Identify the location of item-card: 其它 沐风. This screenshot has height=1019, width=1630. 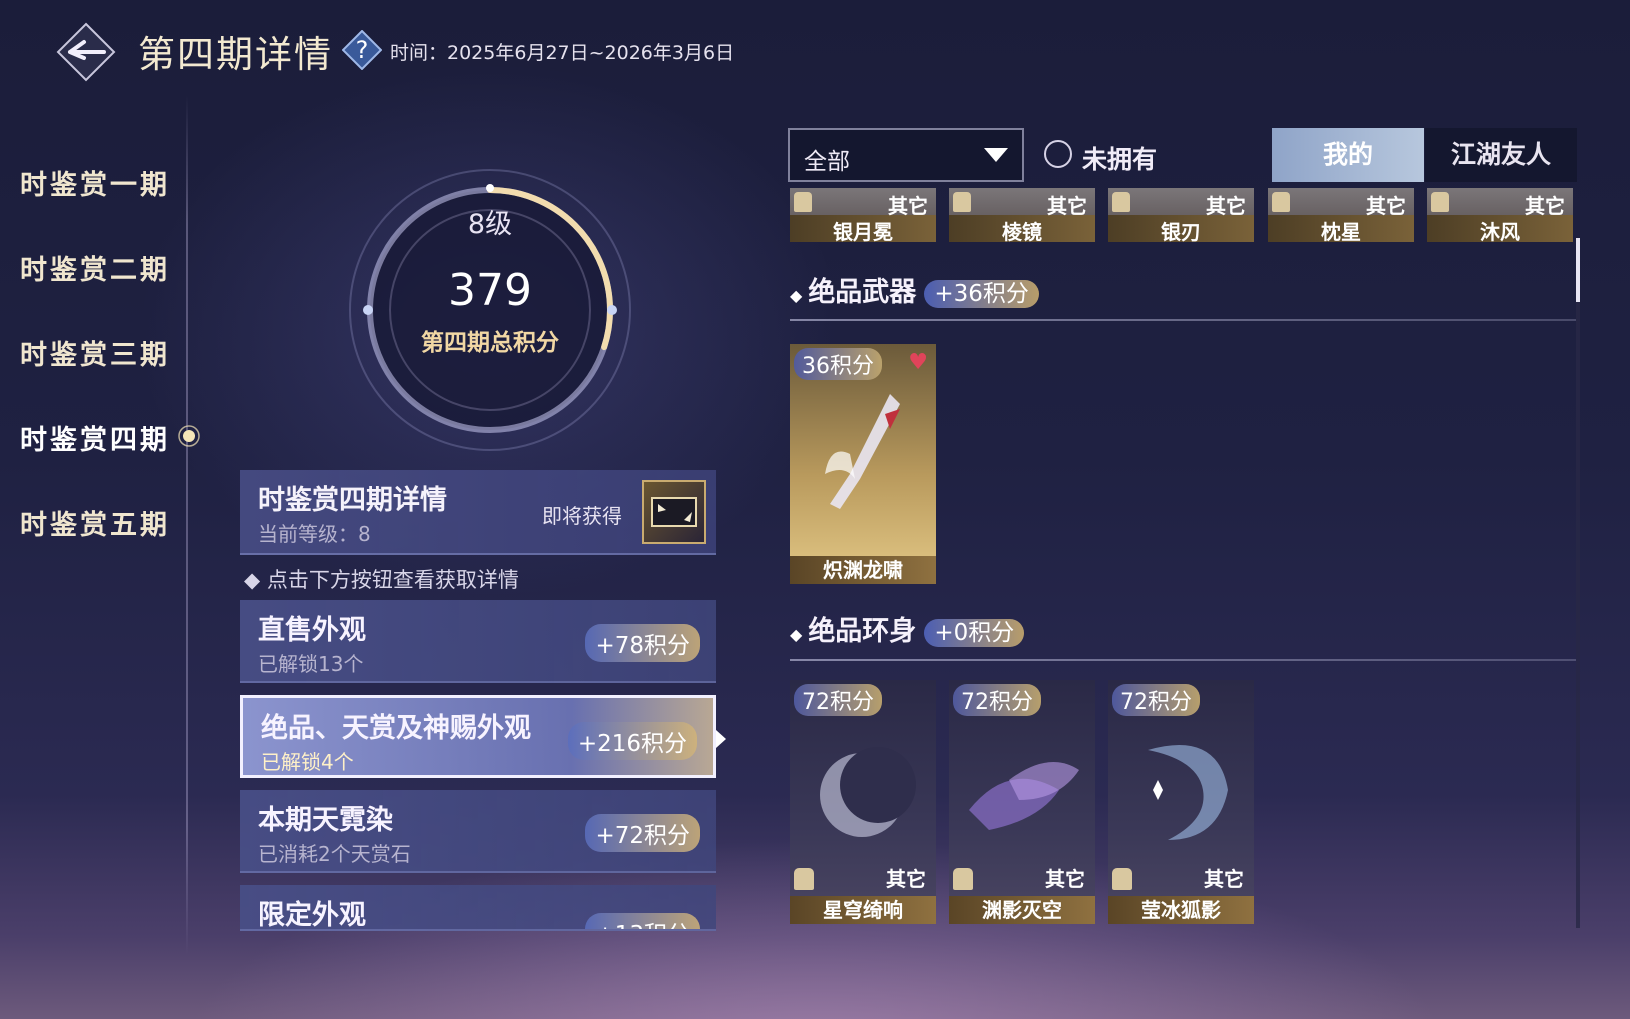
(1500, 215).